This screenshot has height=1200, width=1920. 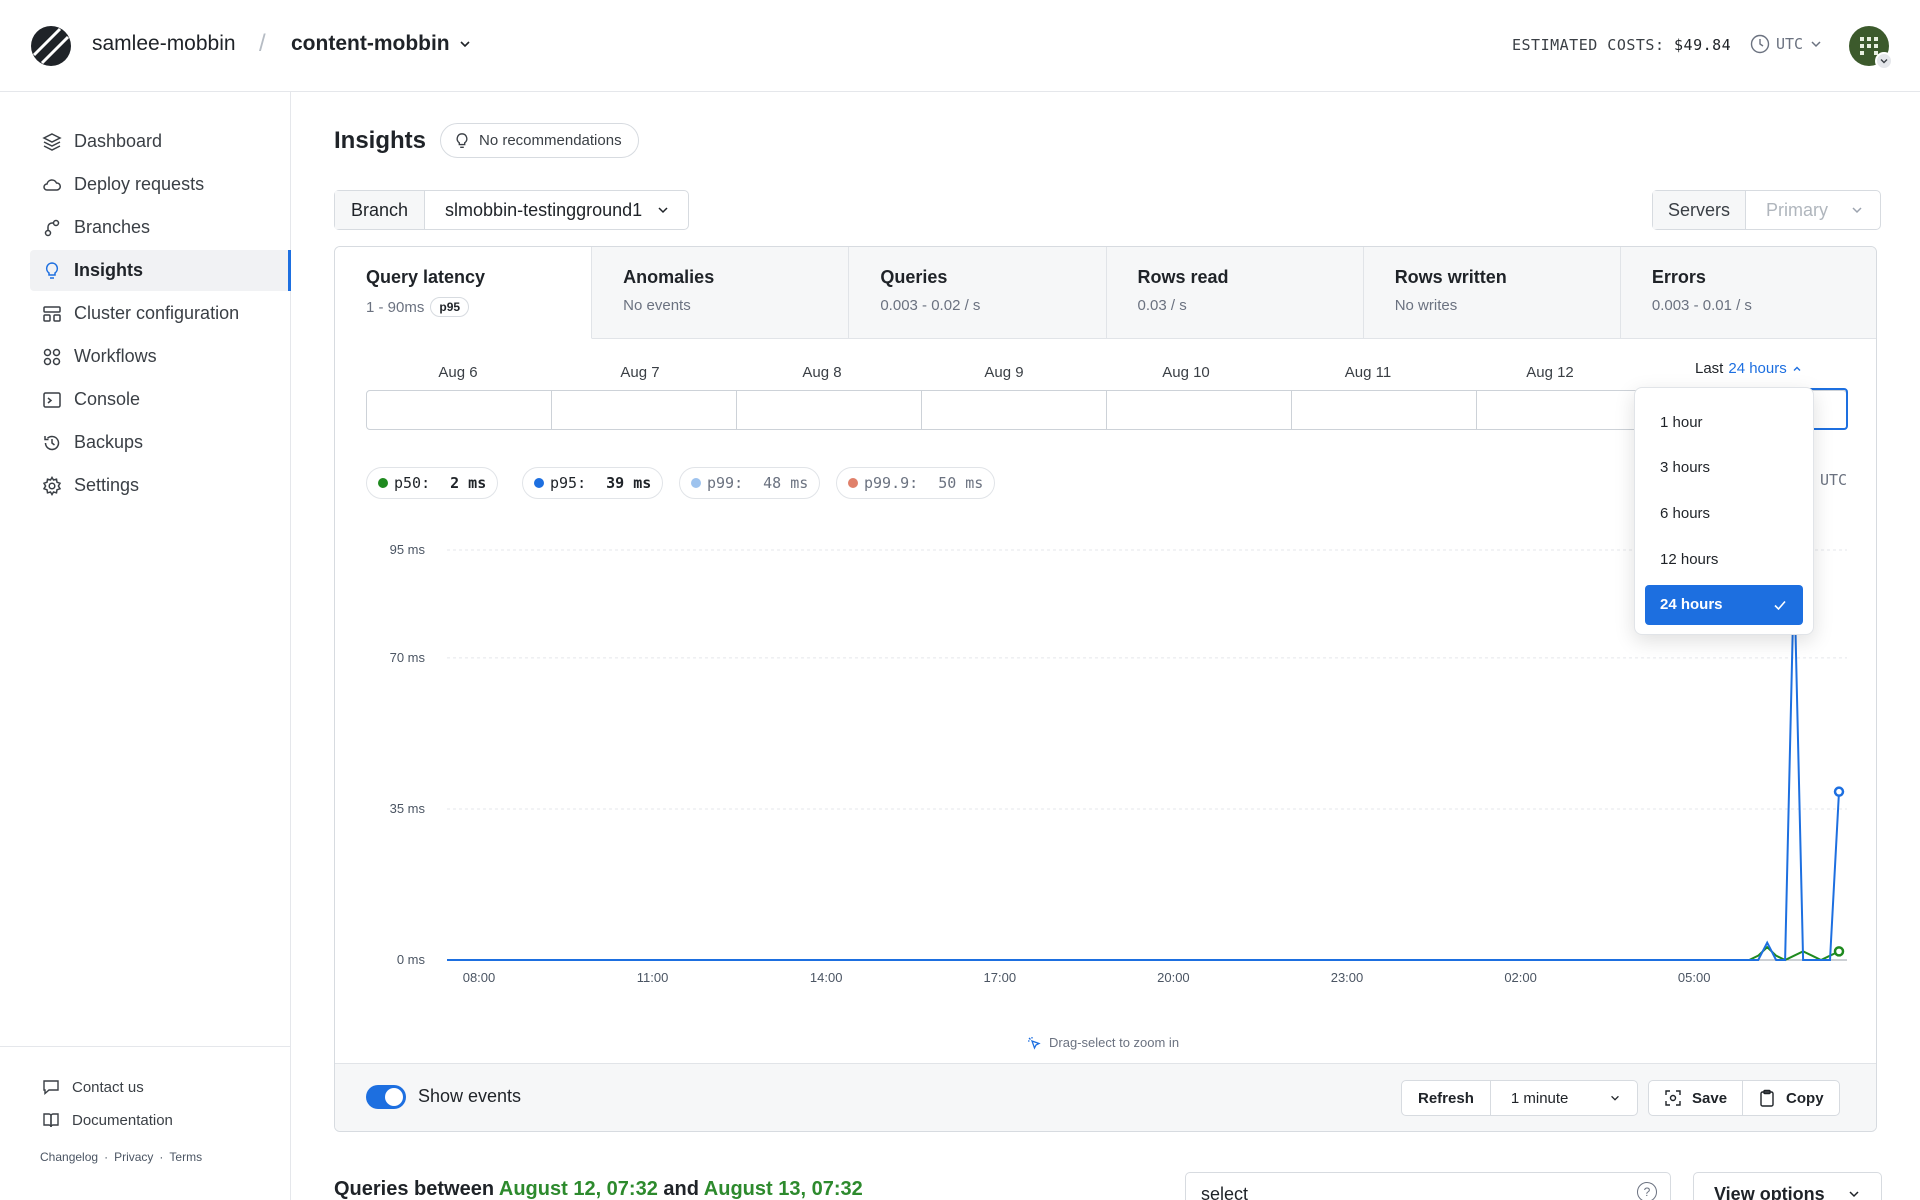 I want to click on contact-us-label: Contact us, so click(x=108, y=1087).